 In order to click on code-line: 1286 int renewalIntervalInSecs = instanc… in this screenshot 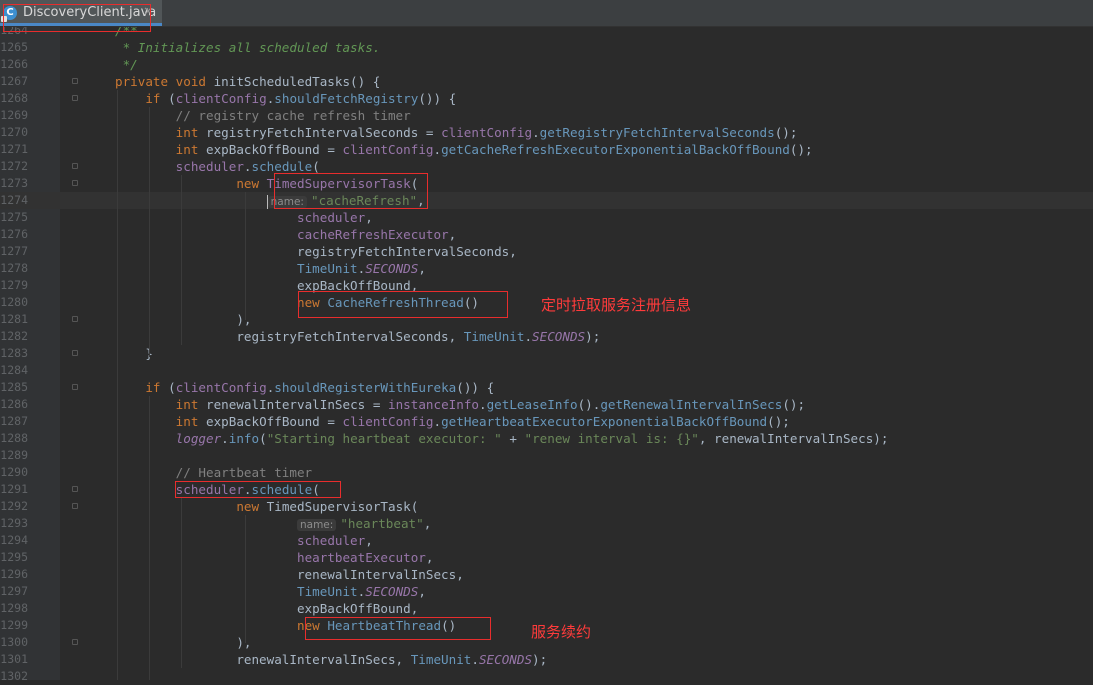, I will do `click(546, 404)`.